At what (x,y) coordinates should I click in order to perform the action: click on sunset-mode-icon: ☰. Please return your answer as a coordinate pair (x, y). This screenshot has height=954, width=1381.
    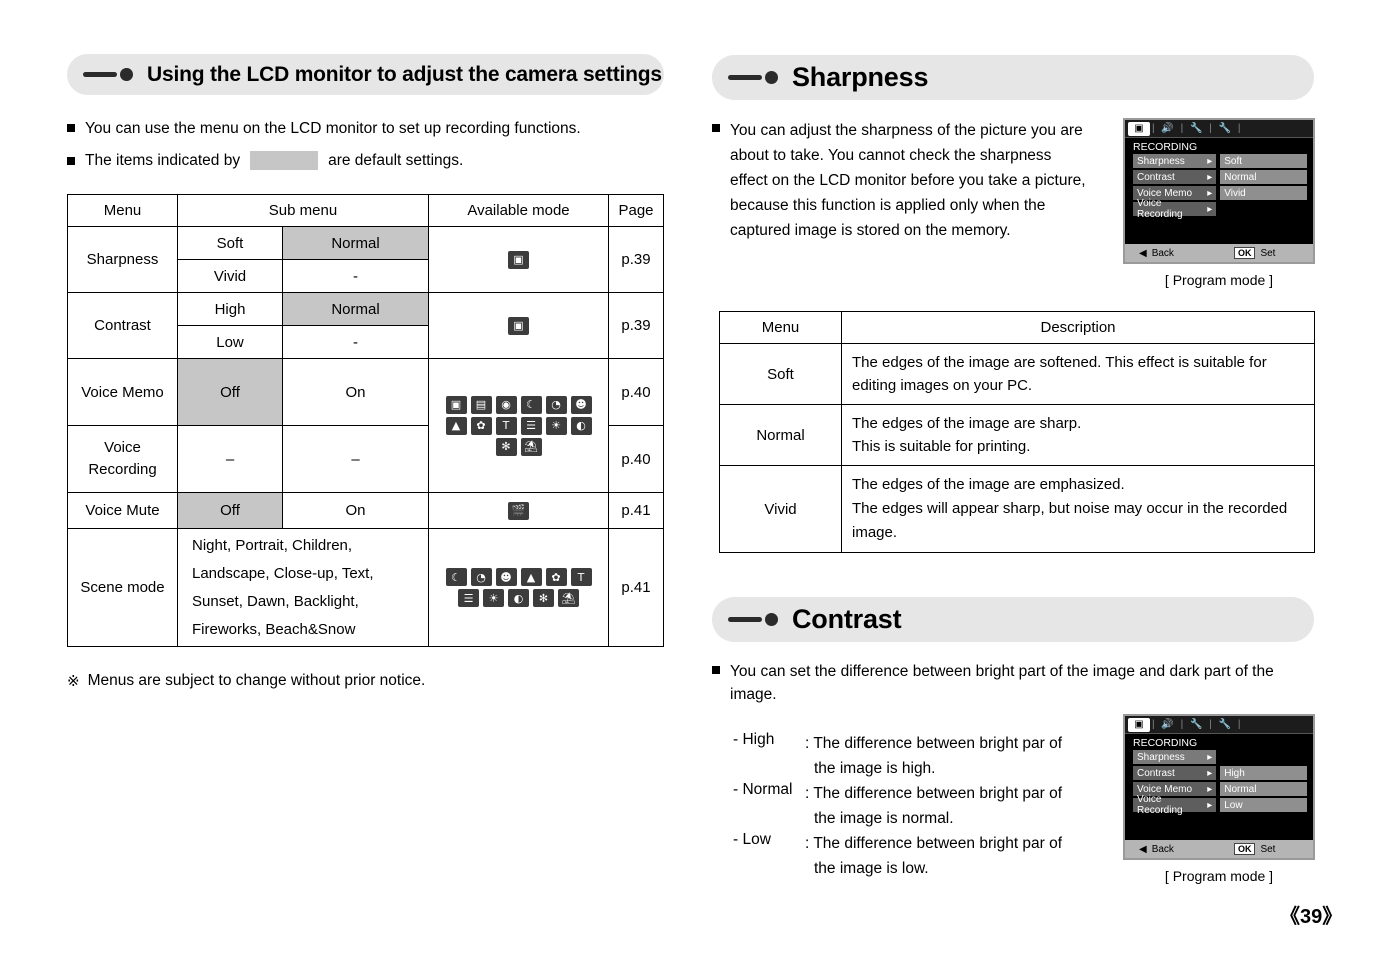
    Looking at the image, I should click on (468, 598).